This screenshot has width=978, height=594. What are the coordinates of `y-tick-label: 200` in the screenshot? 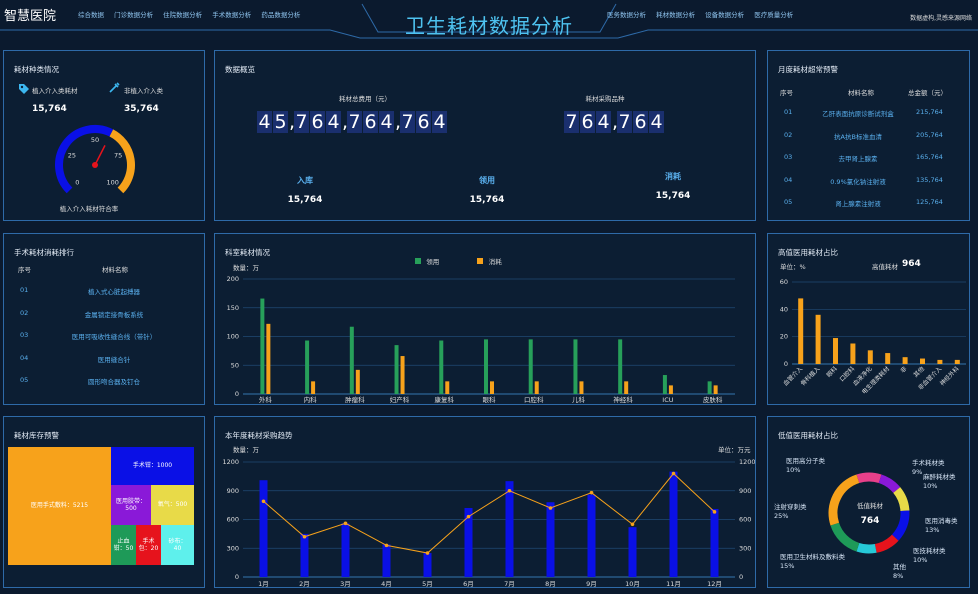 It's located at (233, 279).